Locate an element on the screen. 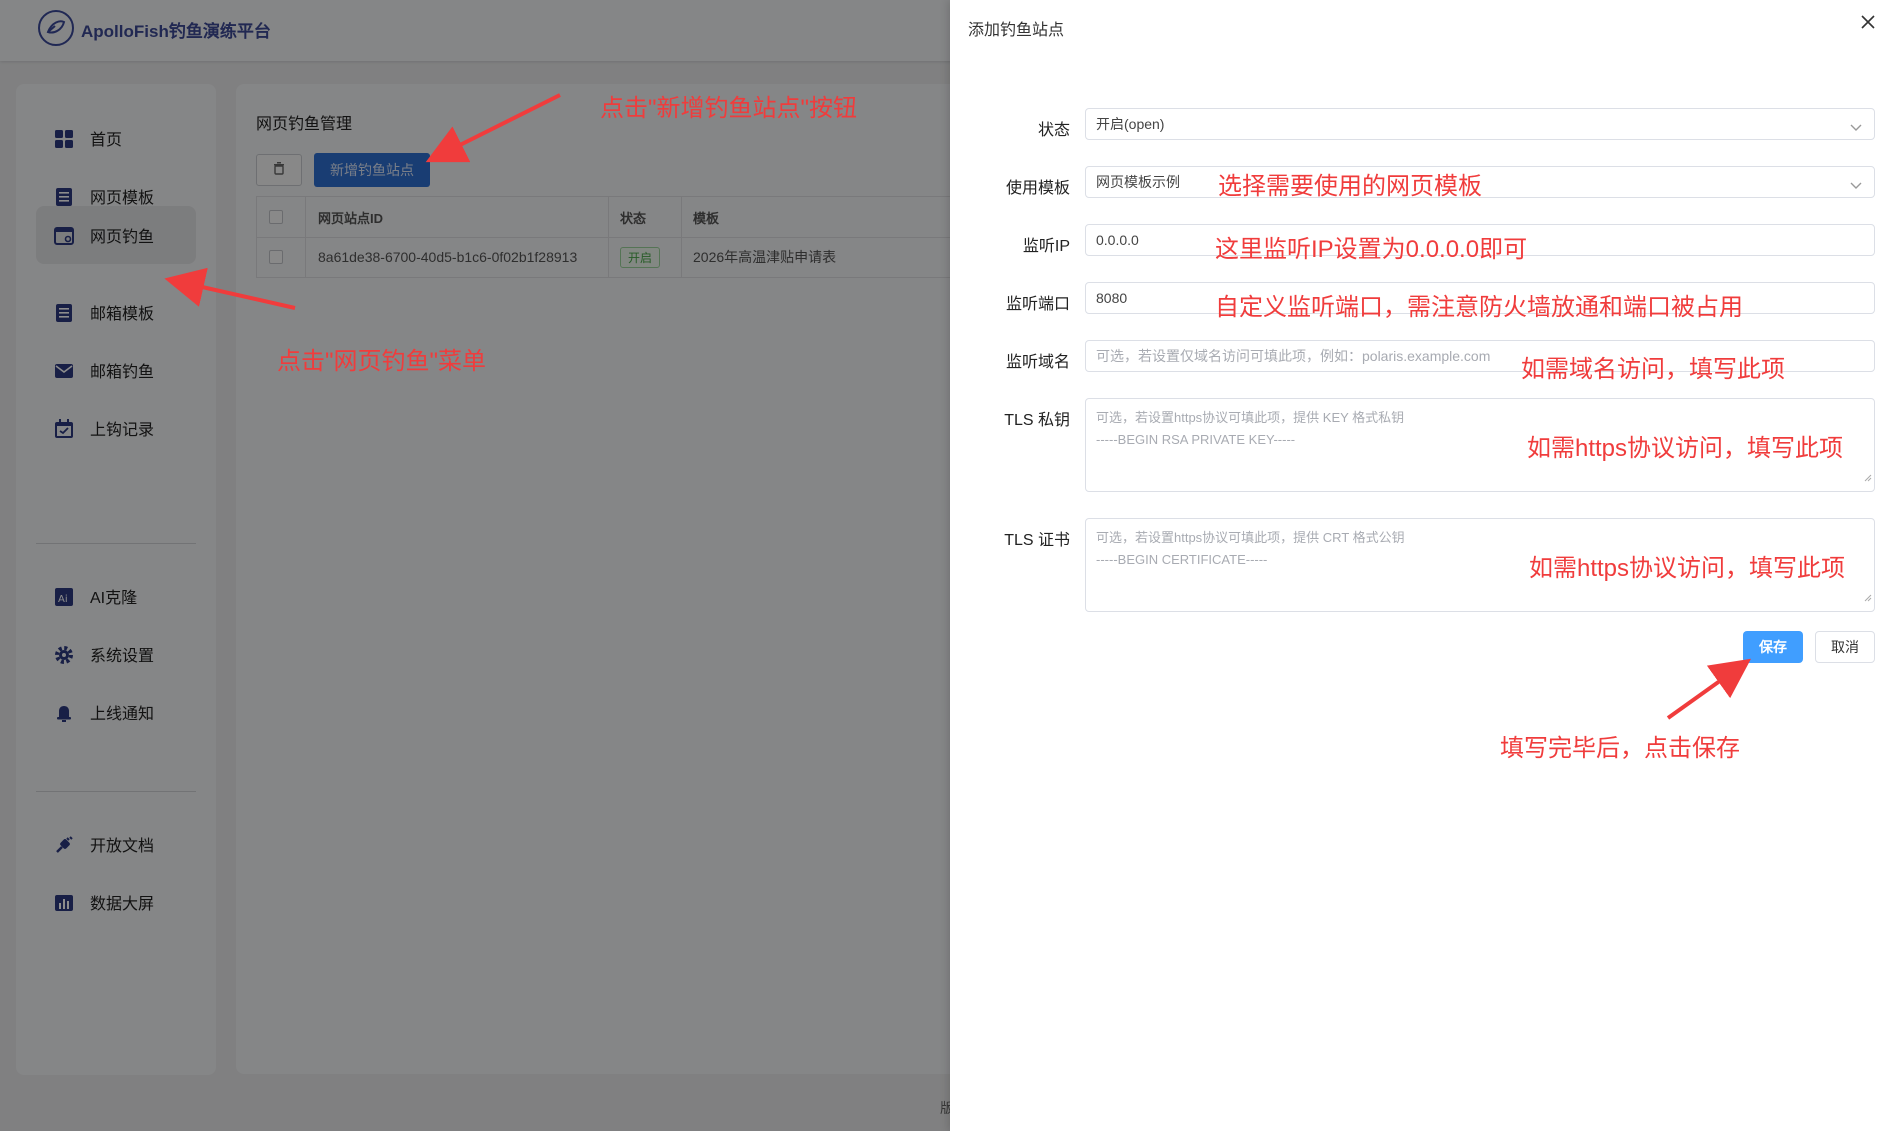  arrow-to-menu is located at coordinates (230, 288).